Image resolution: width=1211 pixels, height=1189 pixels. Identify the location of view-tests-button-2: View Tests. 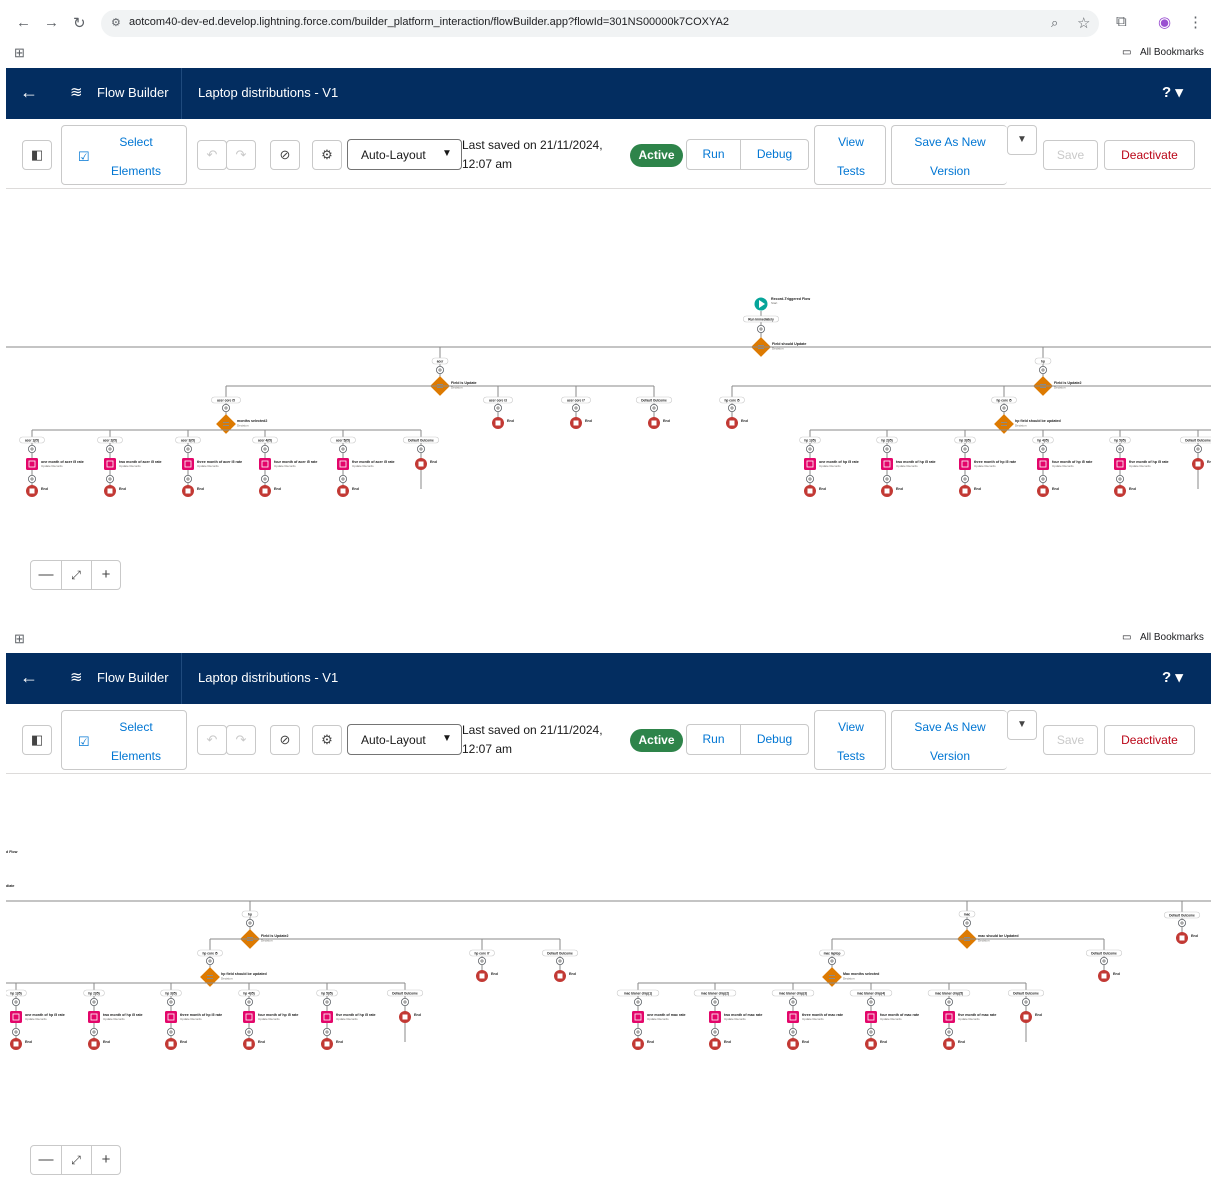
(850, 740).